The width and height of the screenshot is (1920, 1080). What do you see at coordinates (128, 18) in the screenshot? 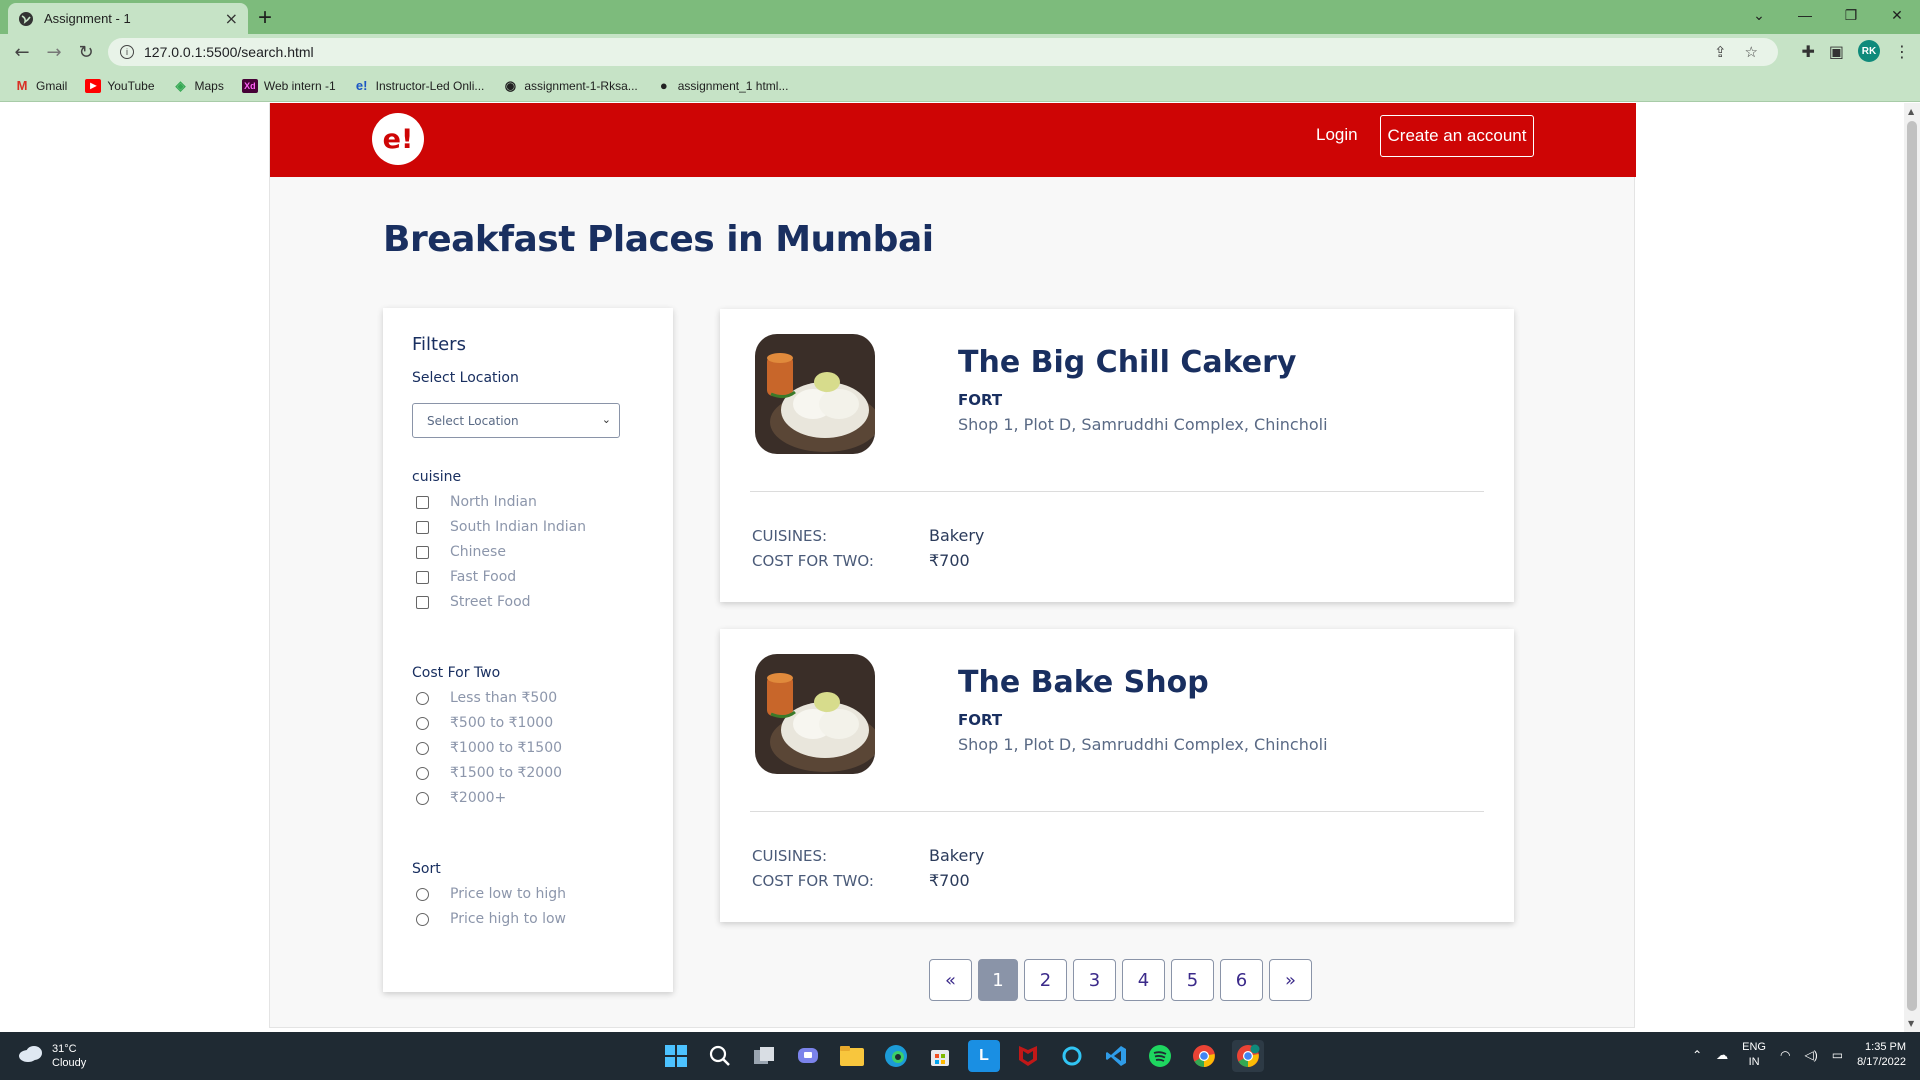
I see `browser-tab: Assignment - 1 ×` at bounding box center [128, 18].